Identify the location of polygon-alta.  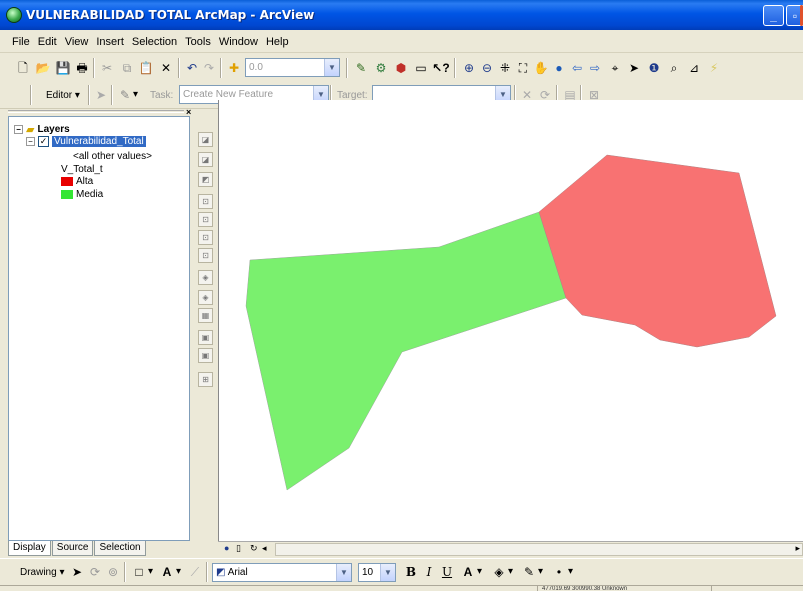
(657, 251).